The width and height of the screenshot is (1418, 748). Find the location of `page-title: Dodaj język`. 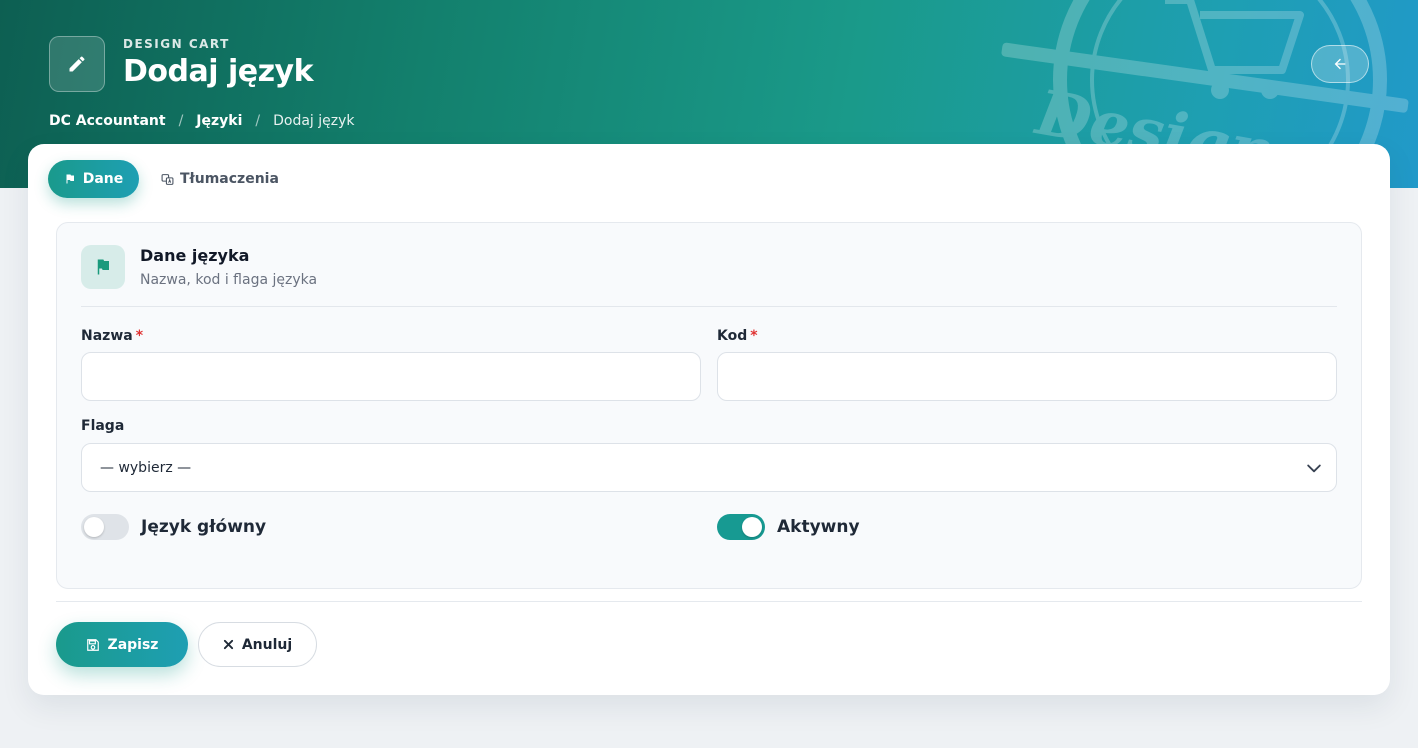

page-title: Dodaj język is located at coordinates (218, 71).